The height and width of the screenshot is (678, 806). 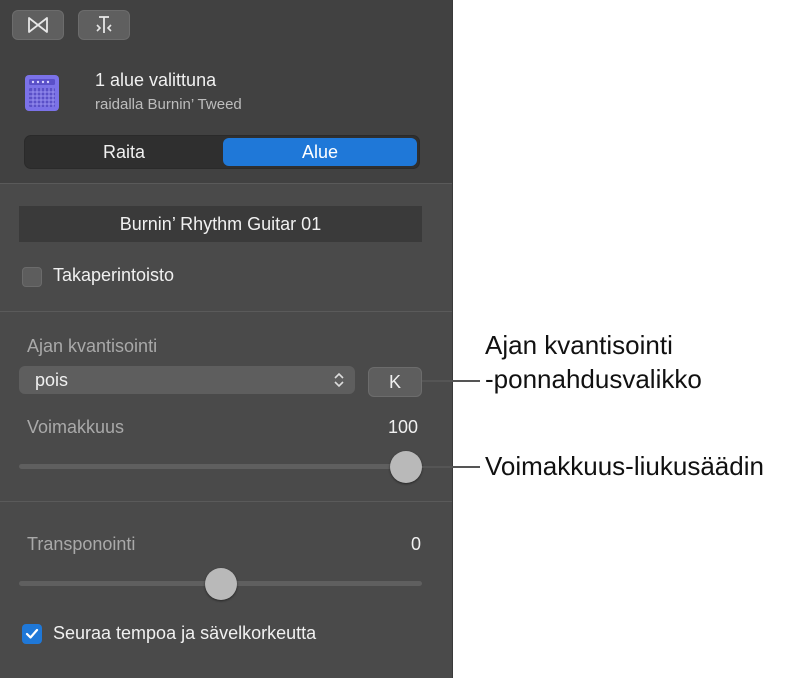 What do you see at coordinates (81, 544) in the screenshot?
I see `transpose-label: Transponointi` at bounding box center [81, 544].